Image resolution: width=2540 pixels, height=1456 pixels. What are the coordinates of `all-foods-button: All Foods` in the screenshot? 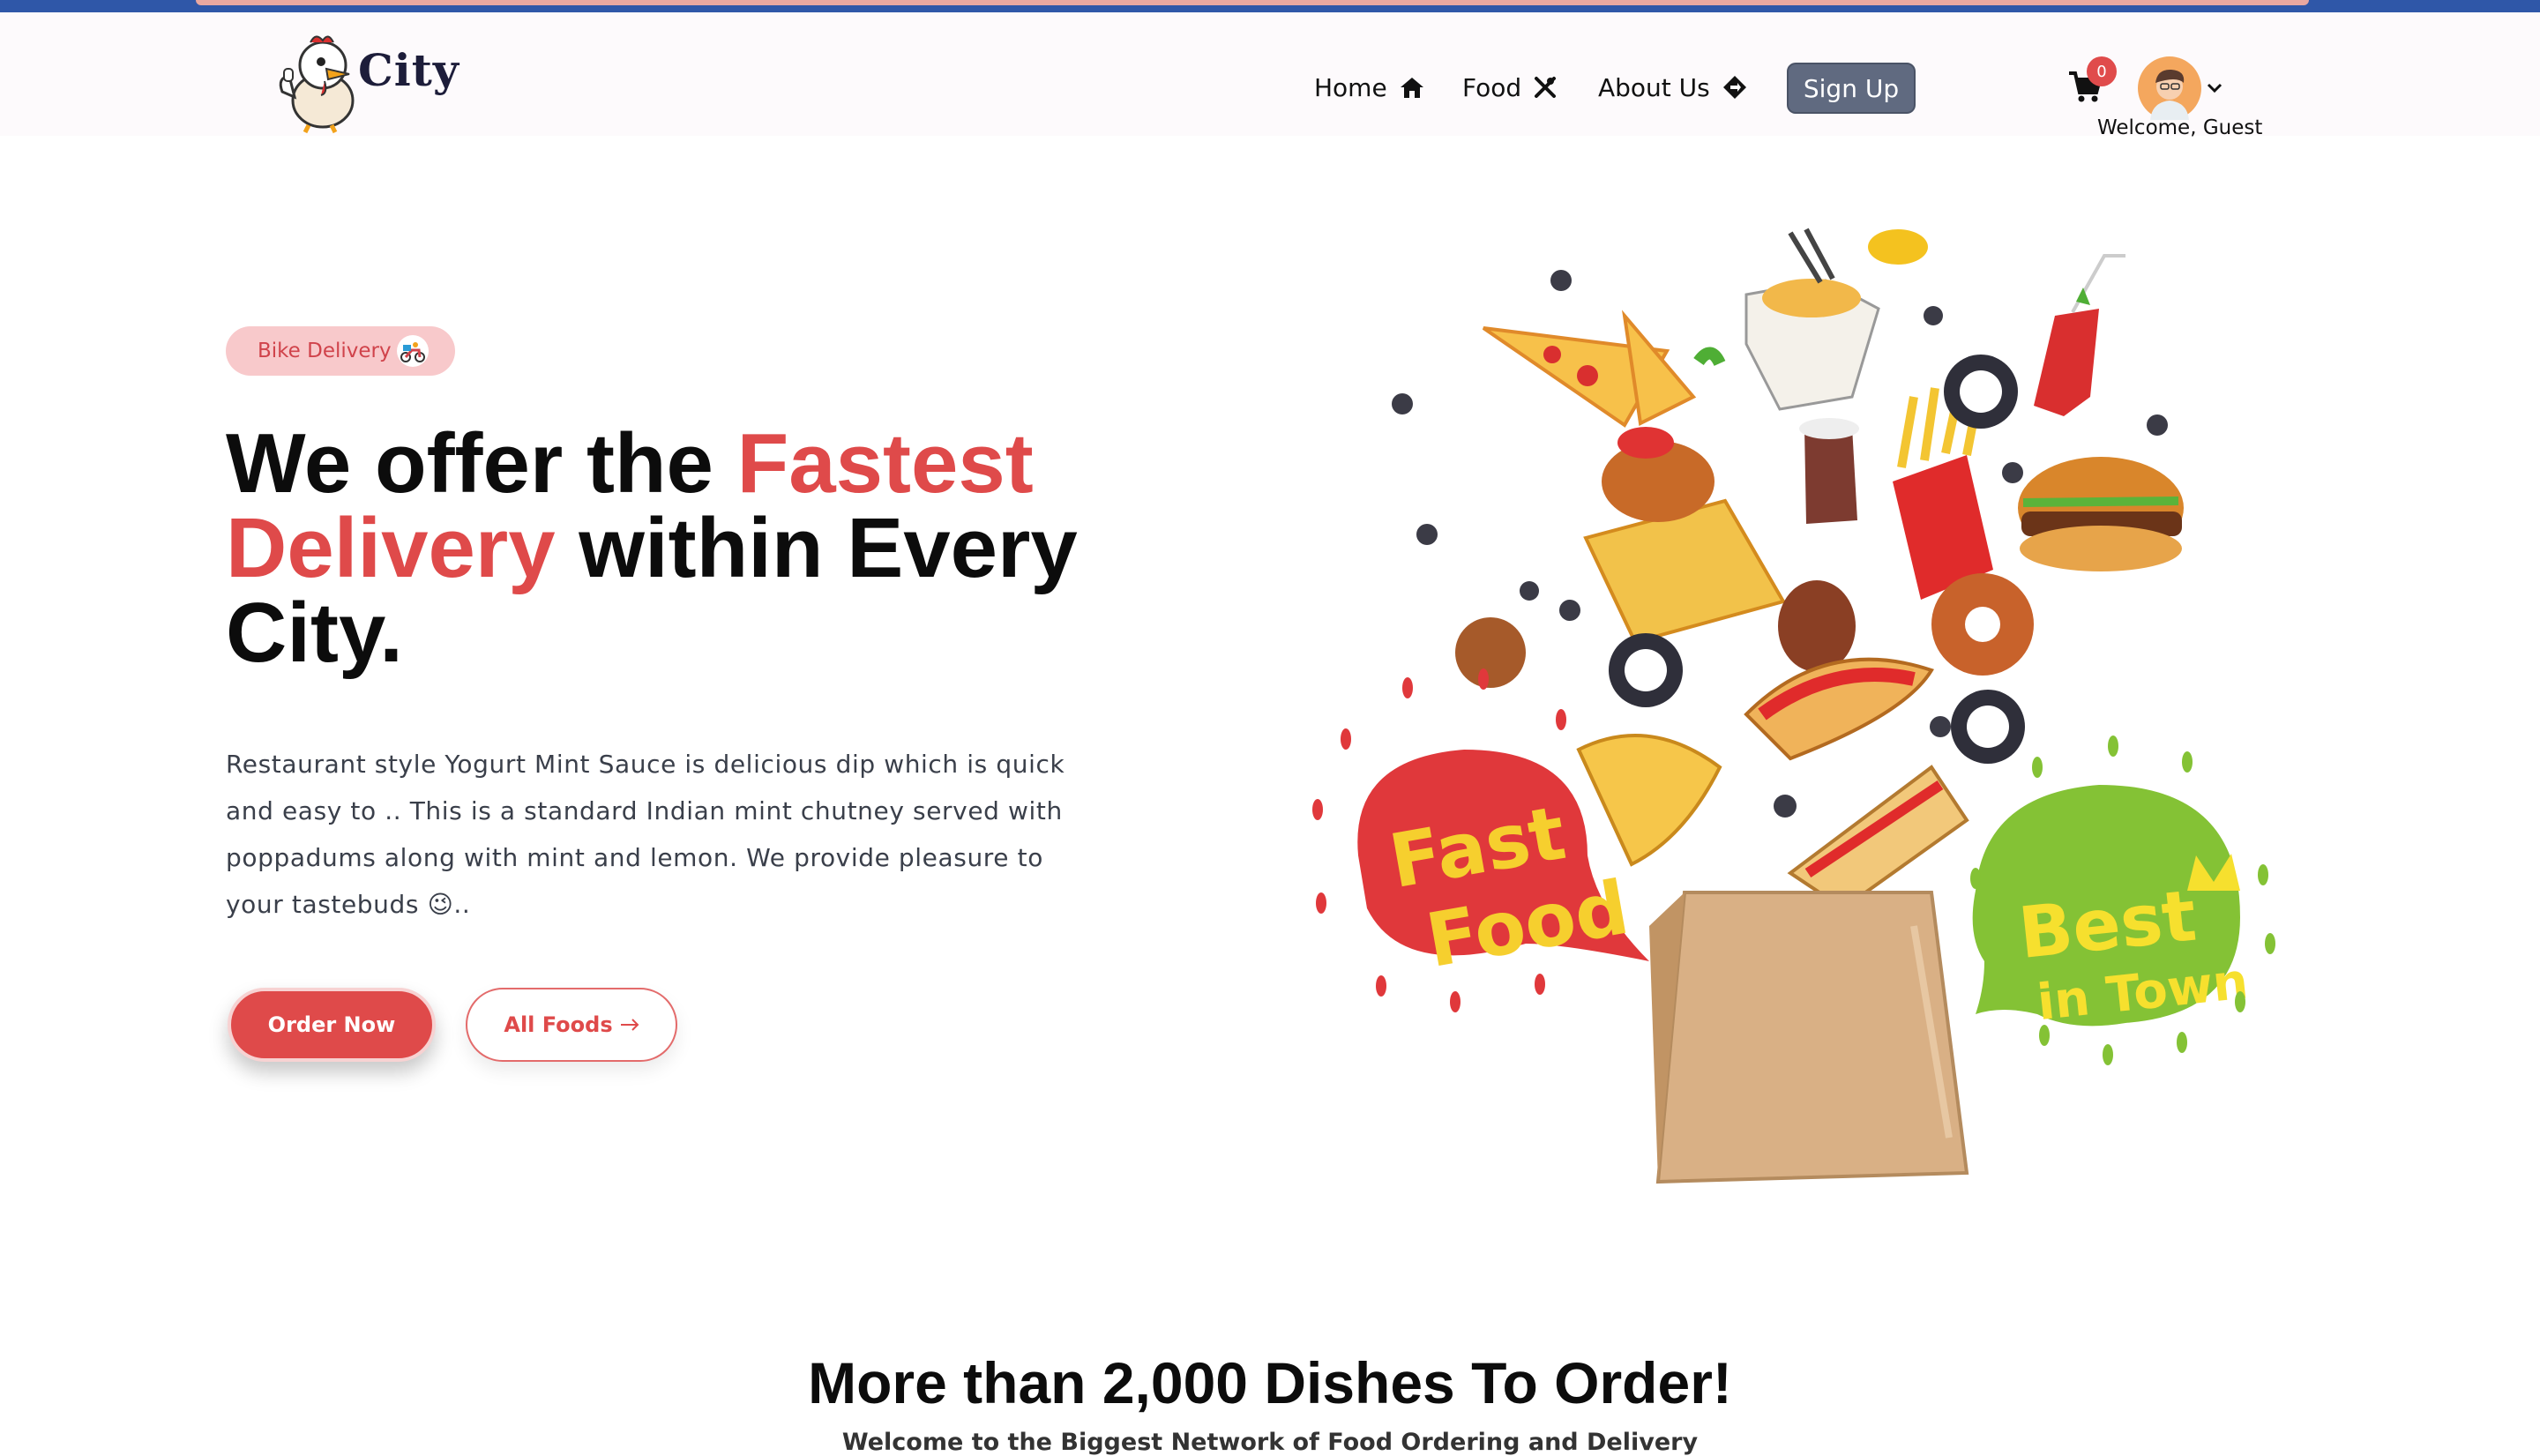 It's located at (571, 1025).